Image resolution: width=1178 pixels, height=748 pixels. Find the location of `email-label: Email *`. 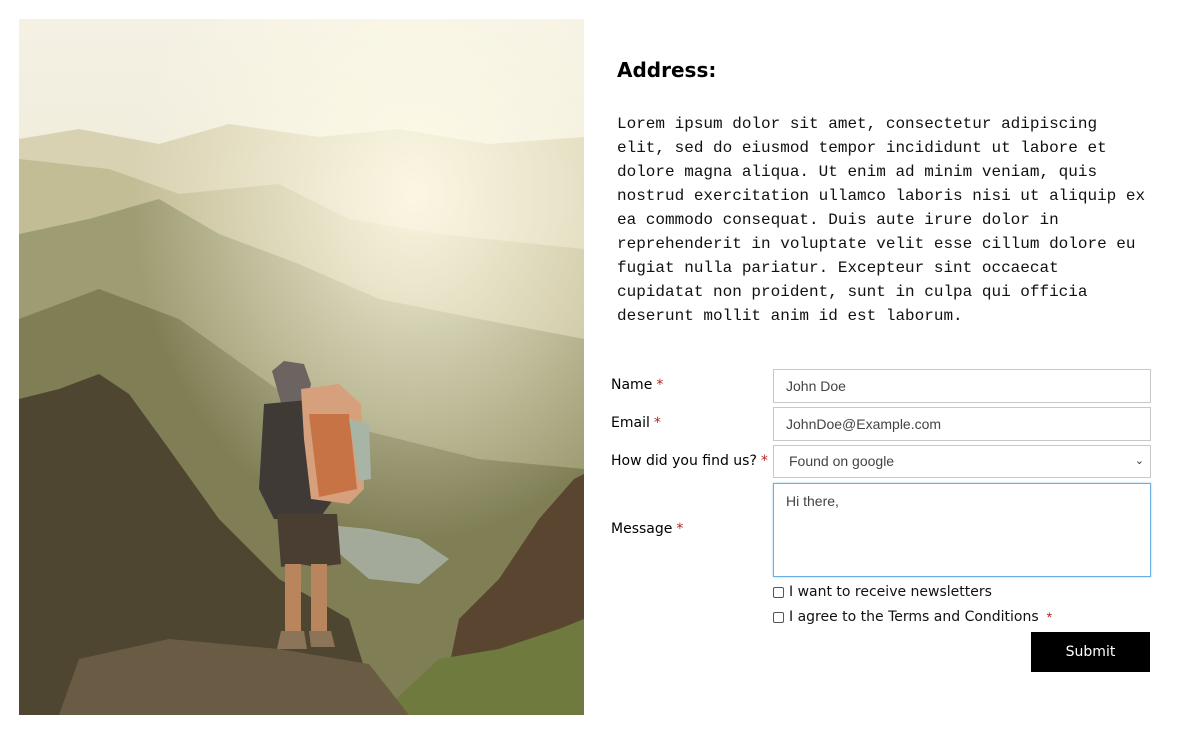

email-label: Email * is located at coordinates (636, 423).